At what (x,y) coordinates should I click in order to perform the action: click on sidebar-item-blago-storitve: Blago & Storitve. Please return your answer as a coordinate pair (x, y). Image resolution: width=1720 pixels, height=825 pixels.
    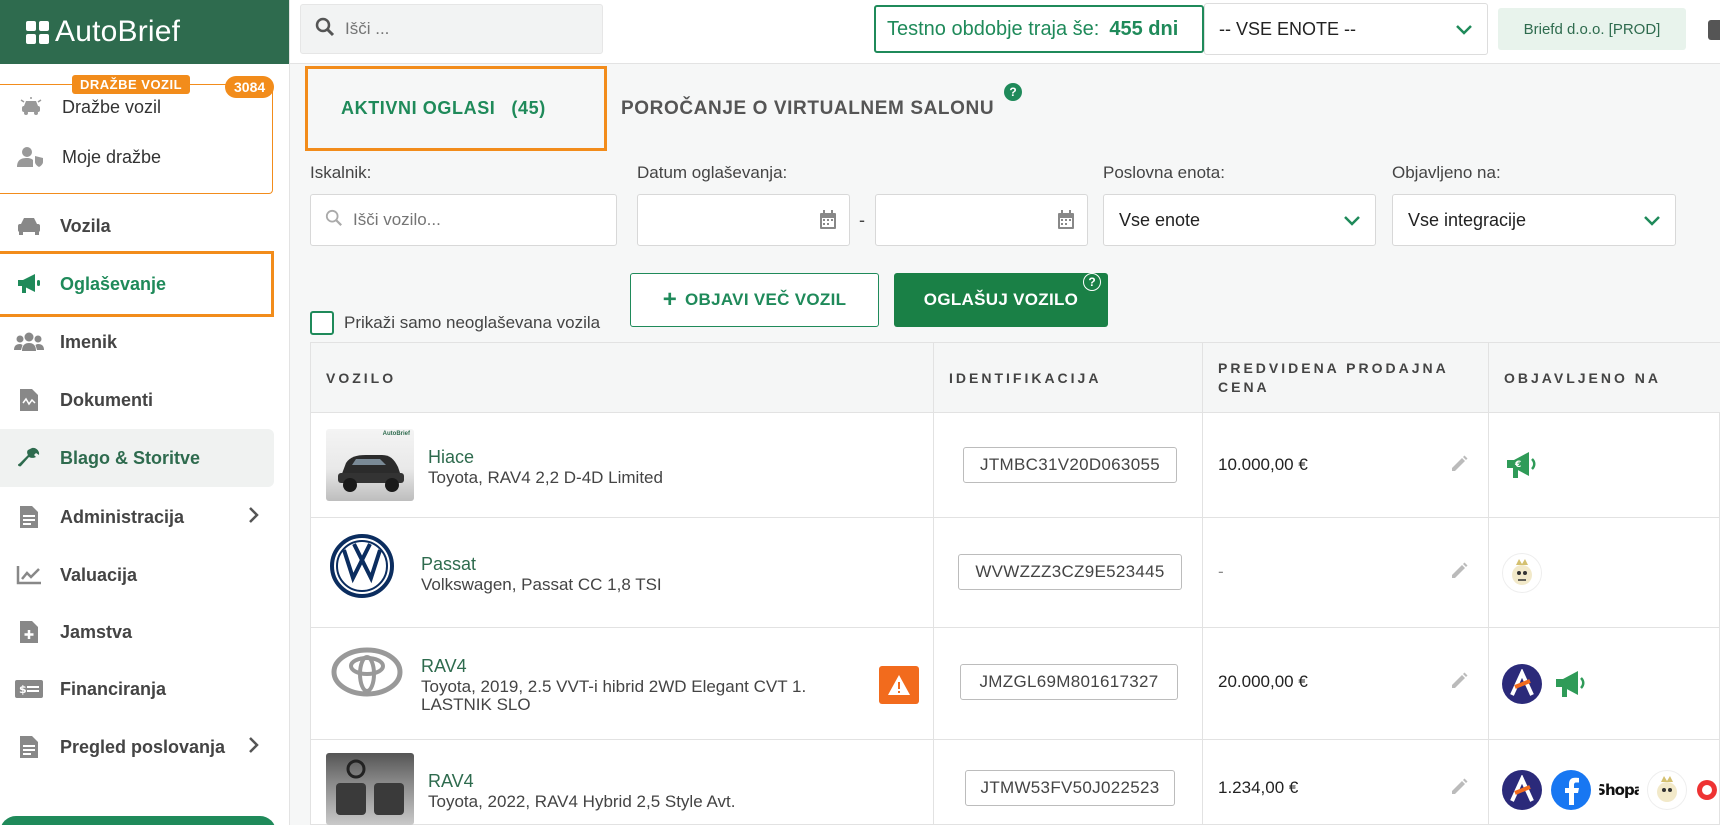
    Looking at the image, I should click on (137, 458).